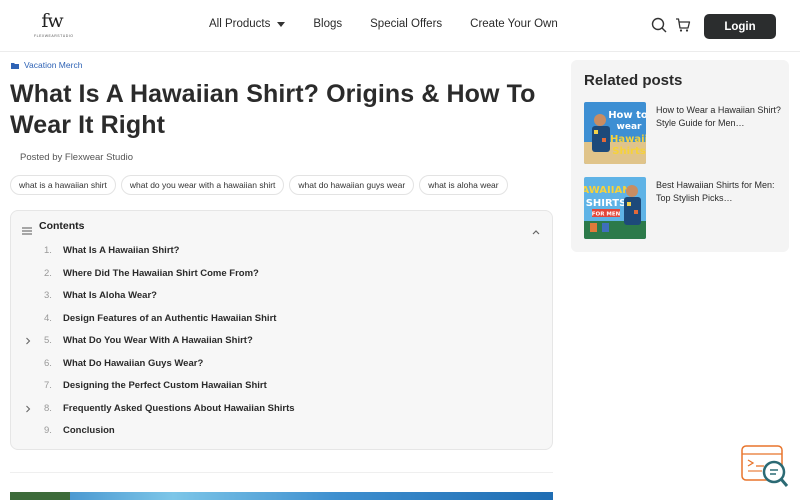 This screenshot has width=800, height=500. Describe the element at coordinates (281, 472) in the screenshot. I see `section-divider` at that location.